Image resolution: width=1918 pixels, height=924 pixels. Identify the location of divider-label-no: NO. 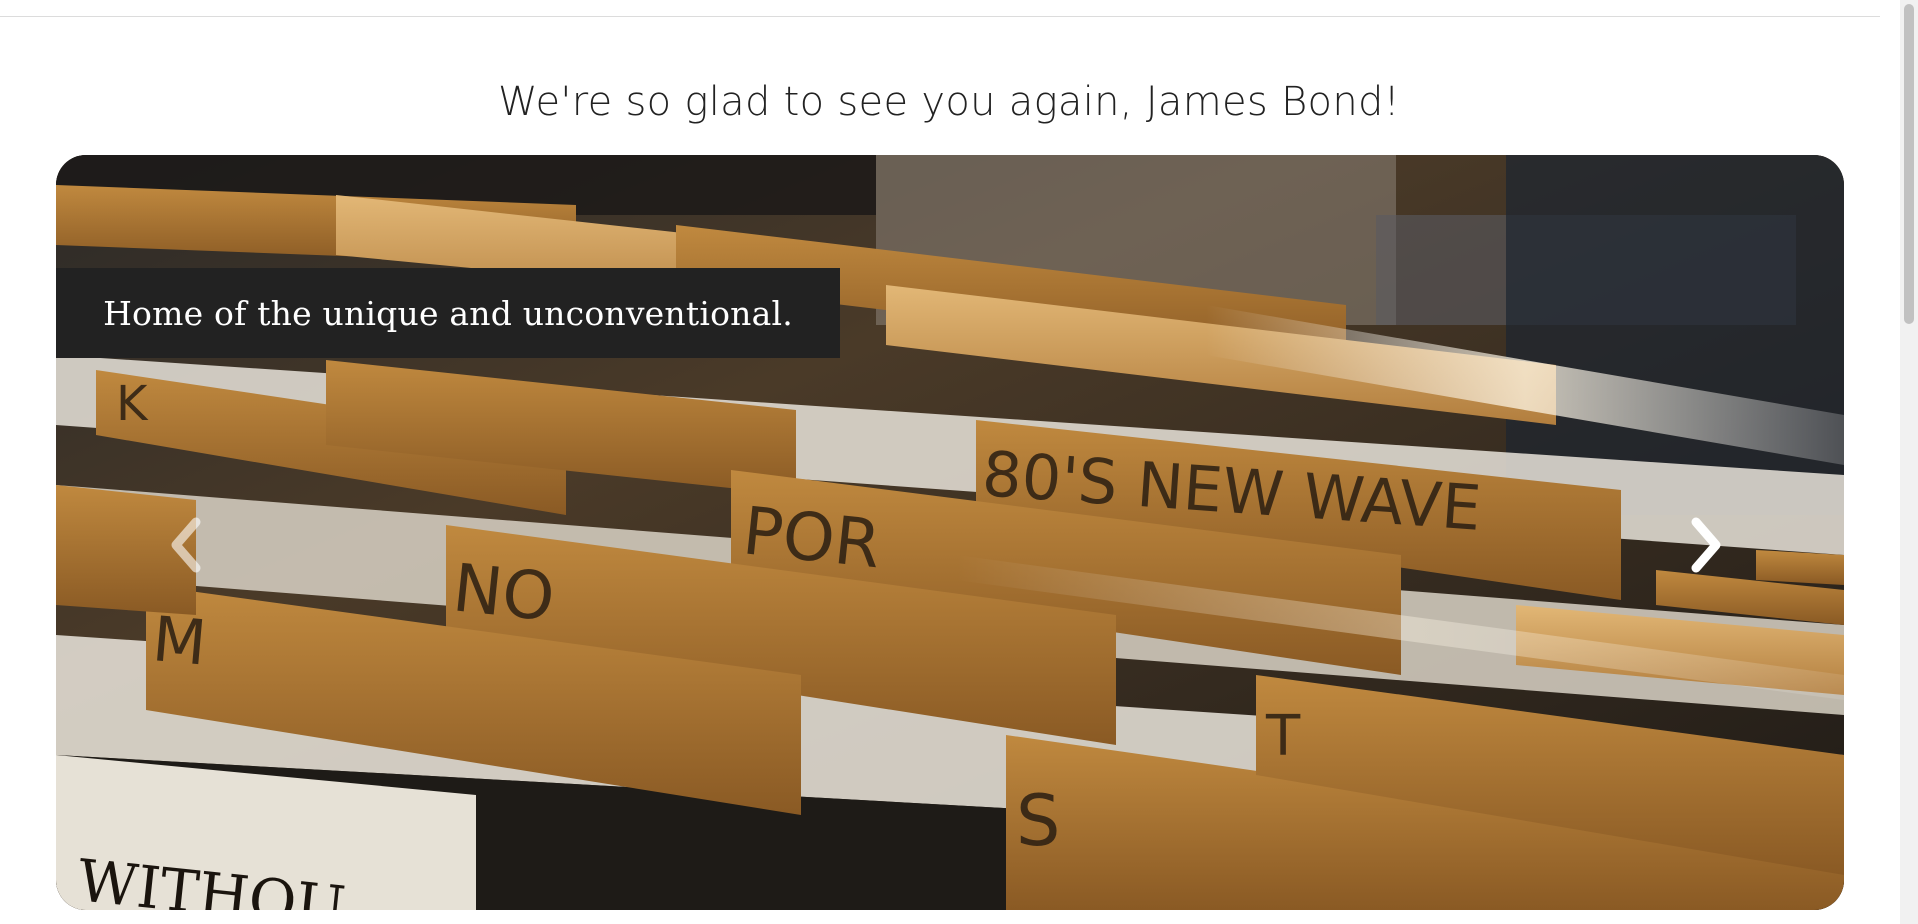
(503, 592).